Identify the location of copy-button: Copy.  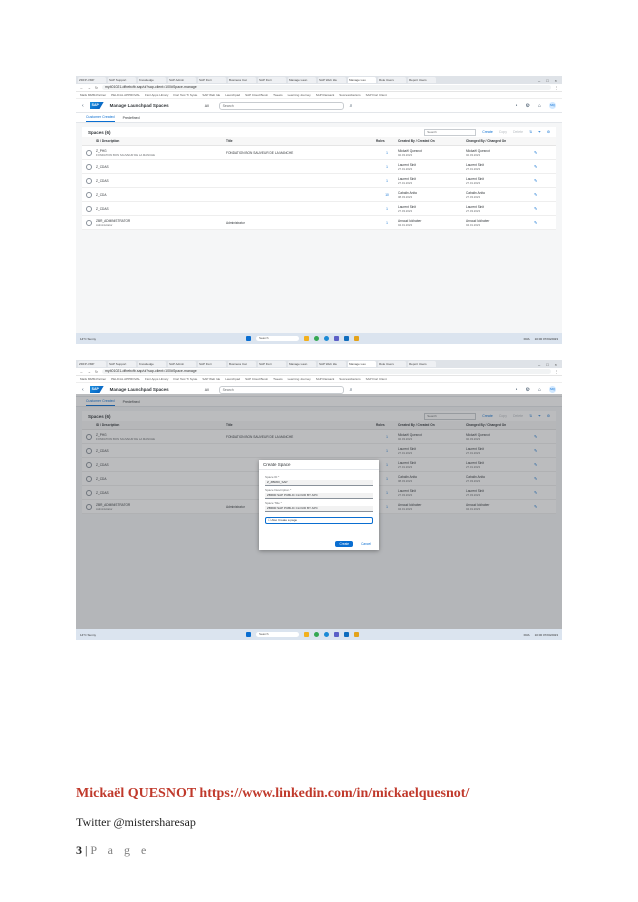
(503, 132).